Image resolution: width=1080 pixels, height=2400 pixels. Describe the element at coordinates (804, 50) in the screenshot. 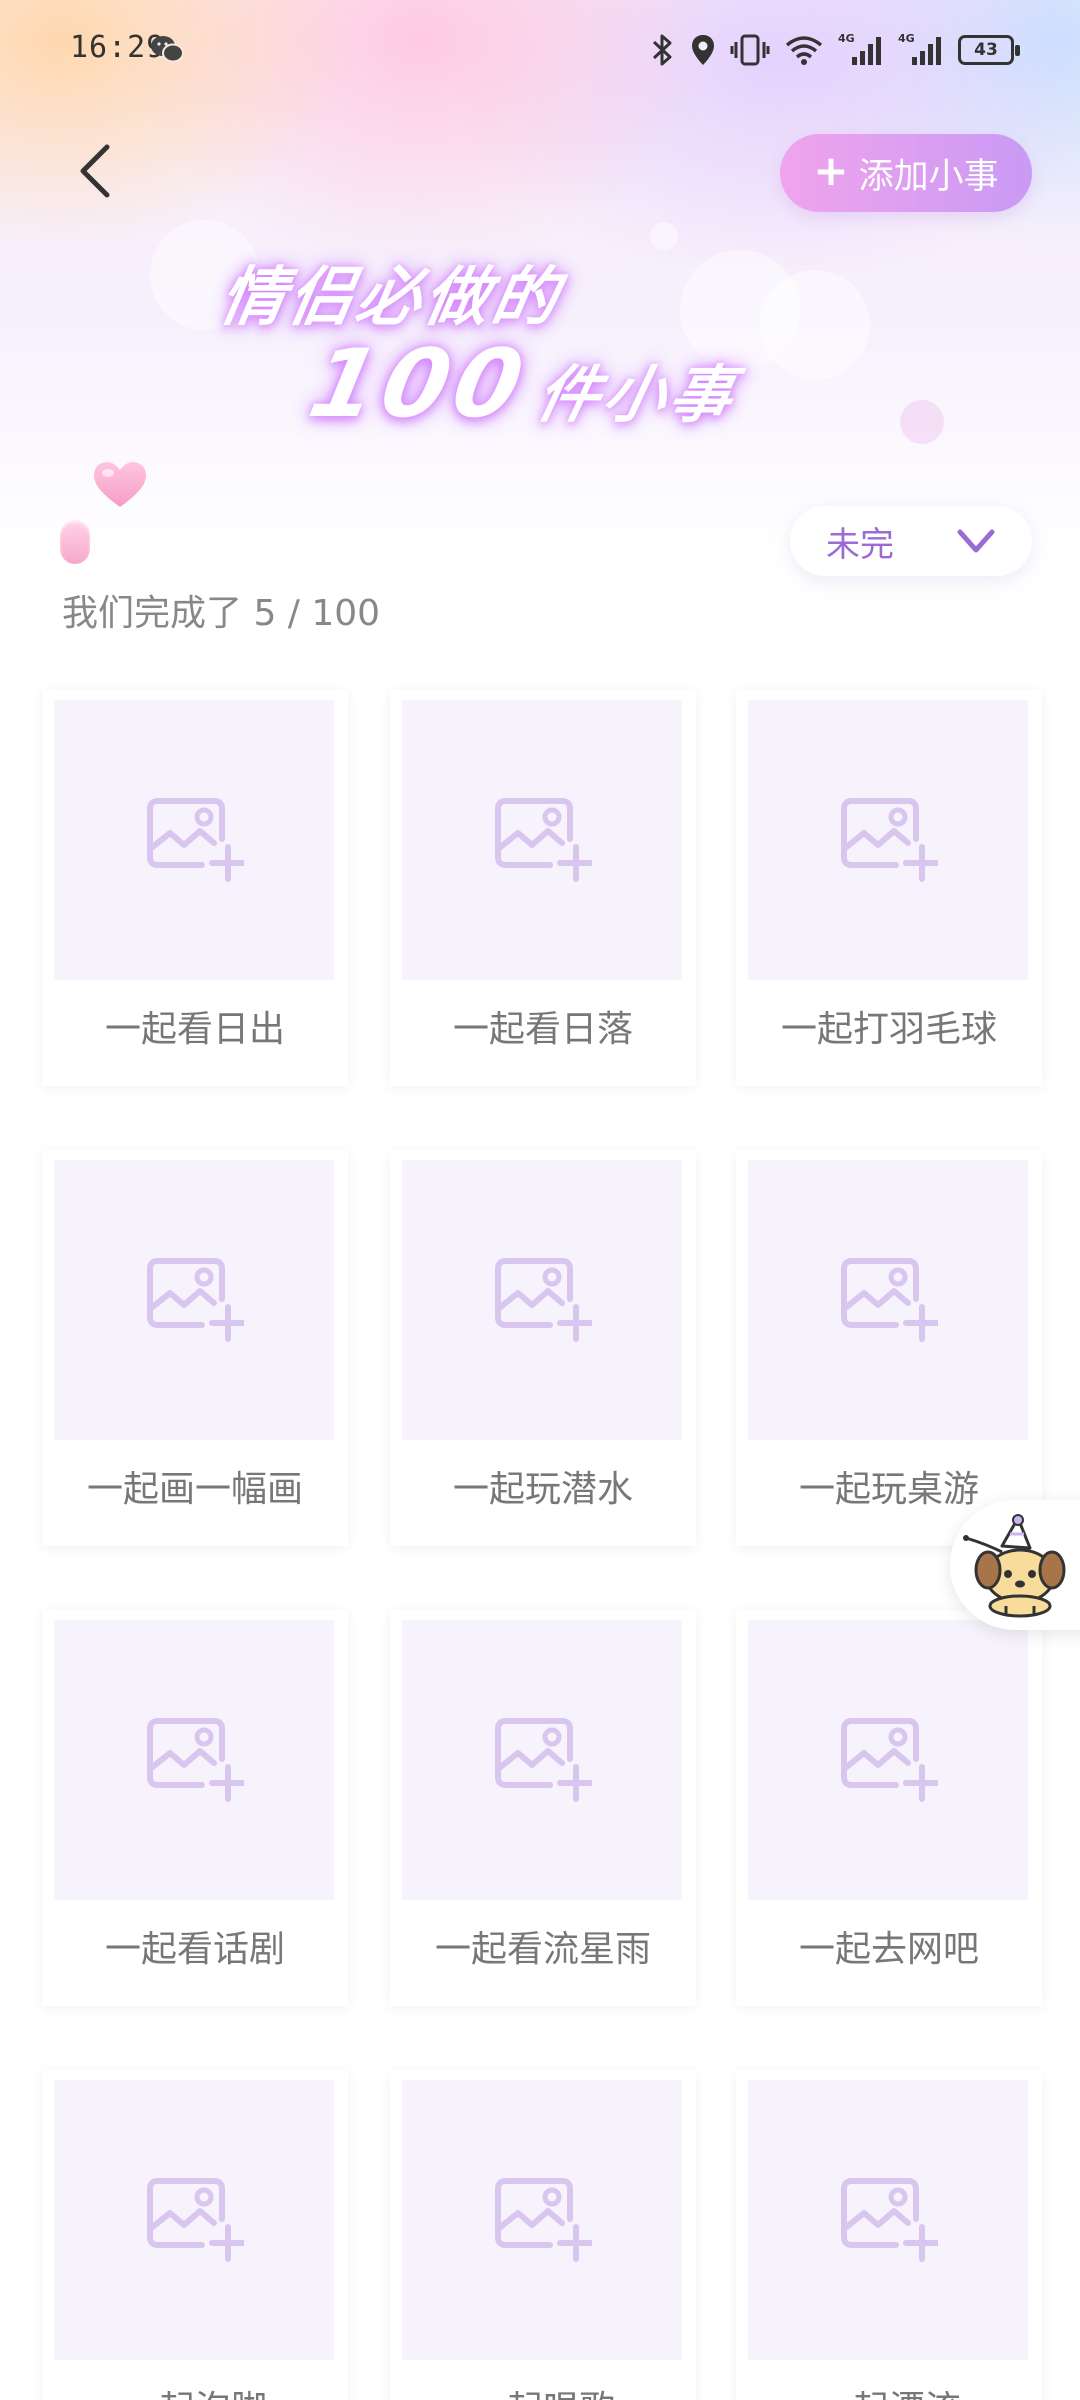

I see `wifi-icon` at that location.